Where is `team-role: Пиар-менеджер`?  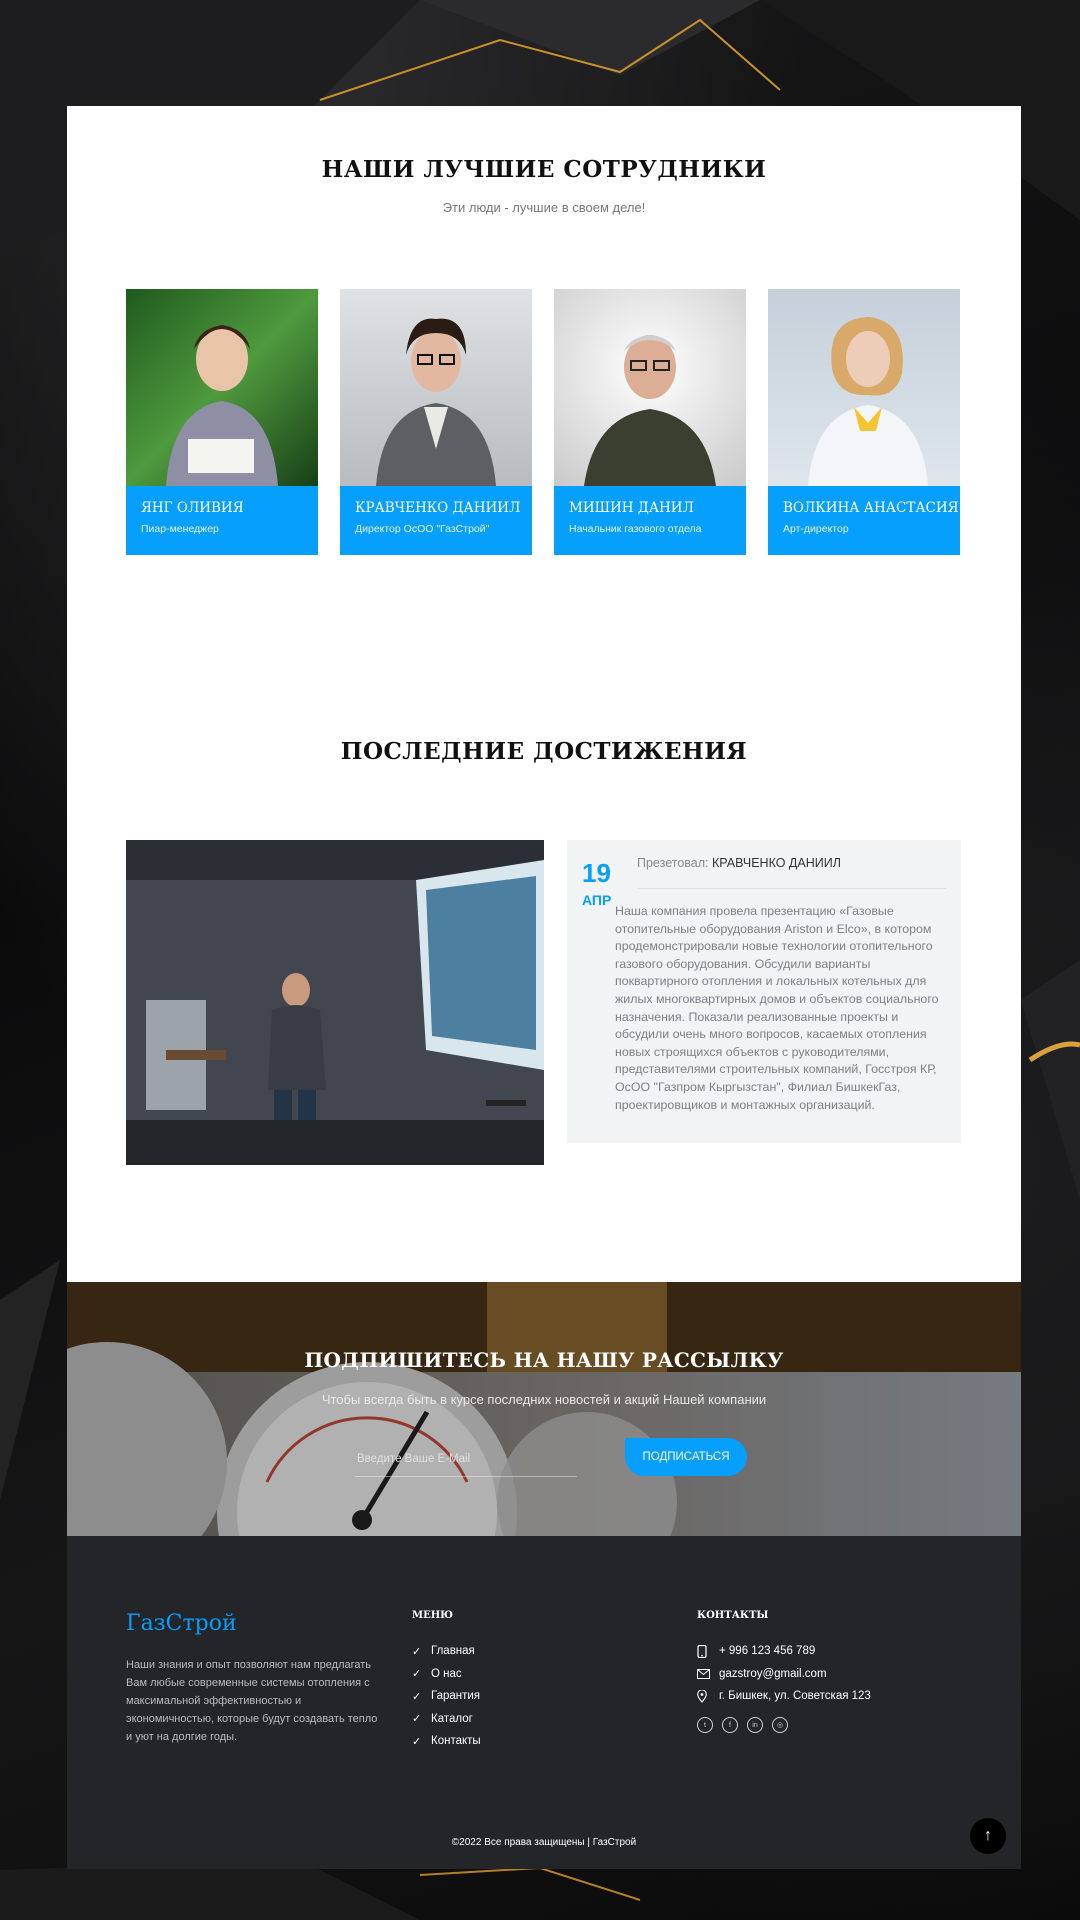 team-role: Пиар-менеджер is located at coordinates (180, 529).